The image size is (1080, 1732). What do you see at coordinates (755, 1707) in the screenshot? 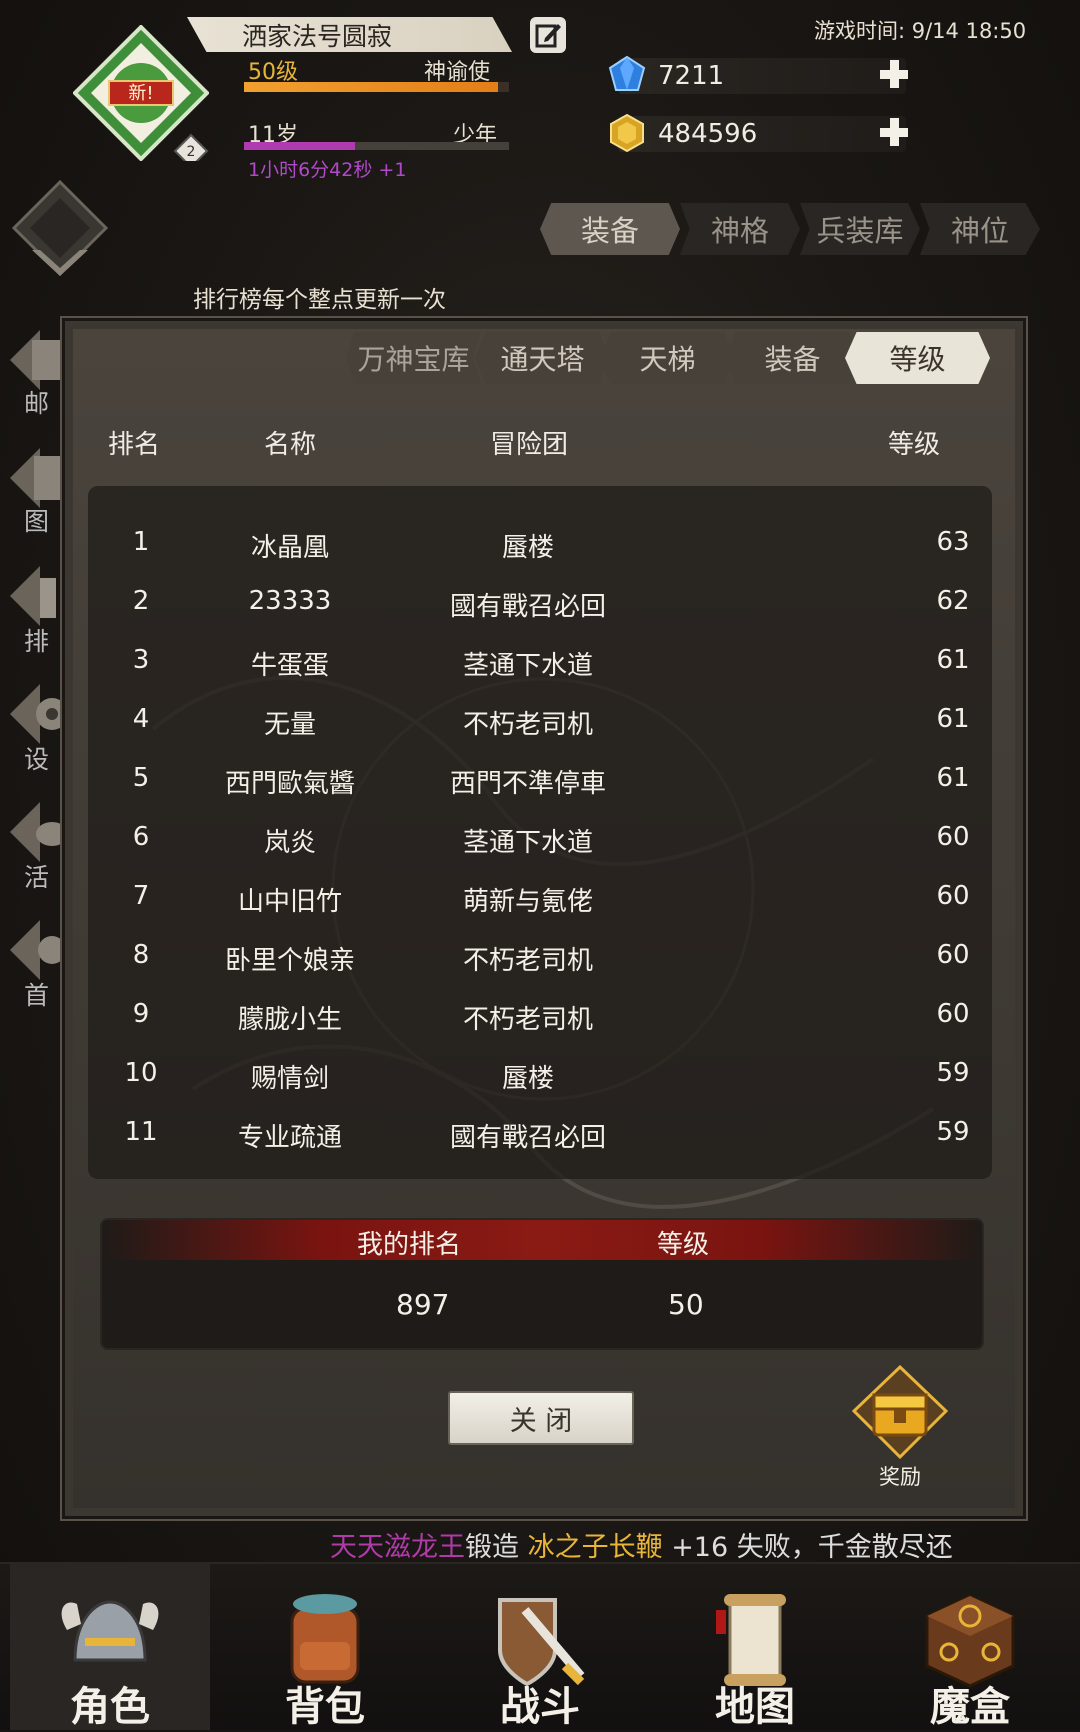
I see `nav-label-map: 地图` at bounding box center [755, 1707].